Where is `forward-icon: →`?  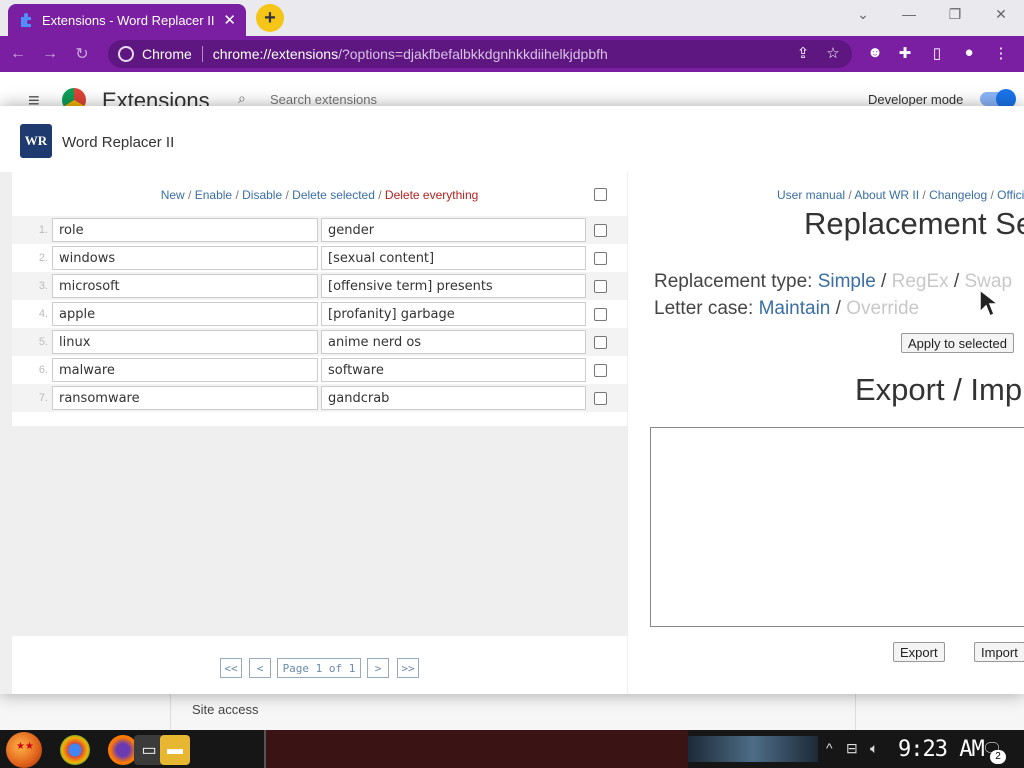 forward-icon: → is located at coordinates (50, 54).